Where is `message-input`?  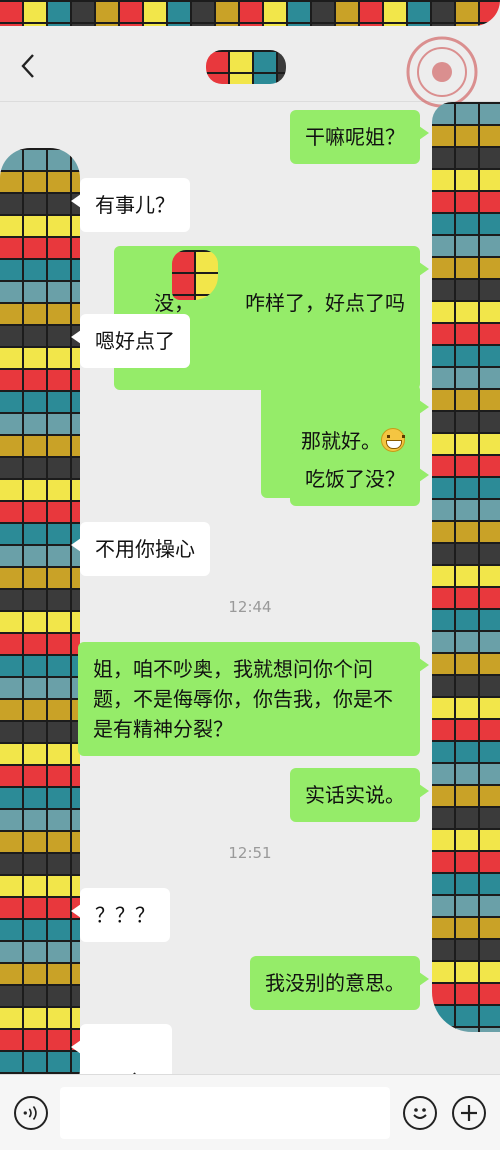
message-input is located at coordinates (225, 1113).